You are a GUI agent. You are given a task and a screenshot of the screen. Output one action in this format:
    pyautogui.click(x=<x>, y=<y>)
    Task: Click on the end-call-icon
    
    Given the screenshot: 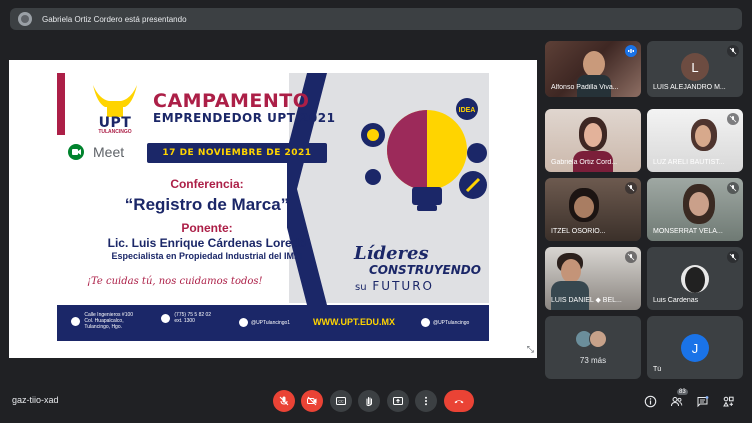 What is the action you would take?
    pyautogui.click(x=459, y=402)
    